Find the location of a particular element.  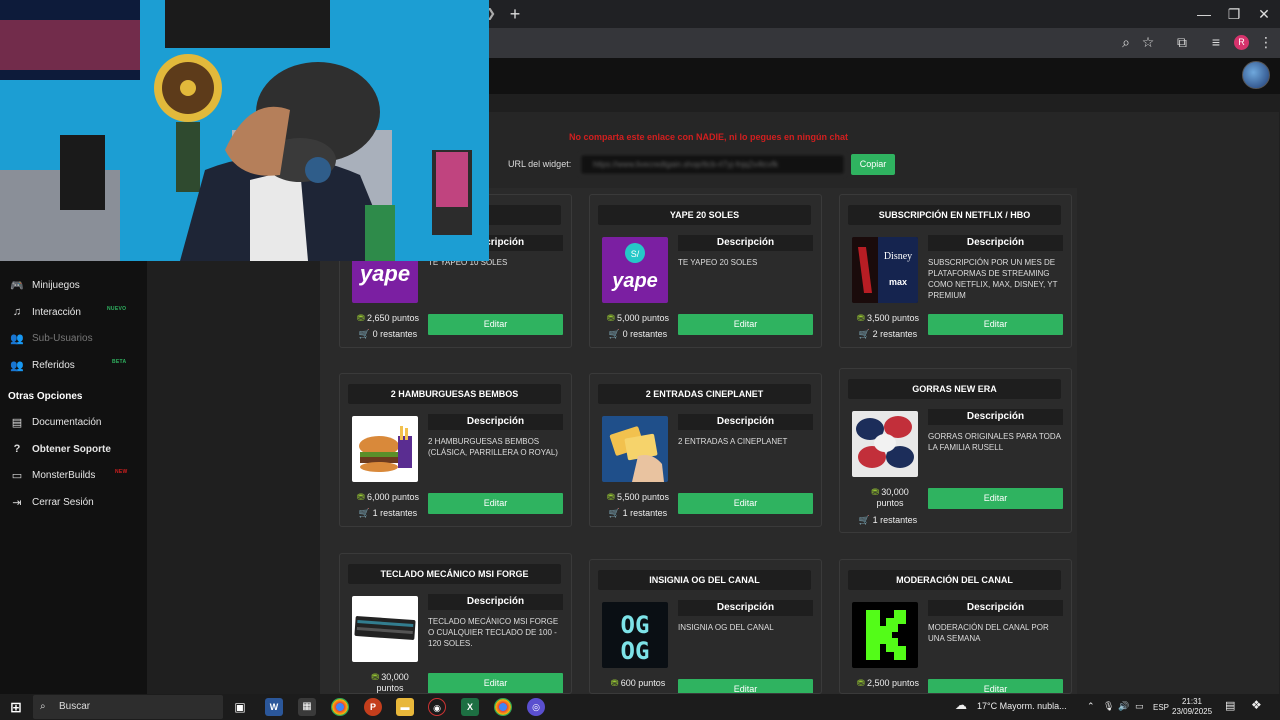

notifications-icon: ▤ is located at coordinates (1230, 705).